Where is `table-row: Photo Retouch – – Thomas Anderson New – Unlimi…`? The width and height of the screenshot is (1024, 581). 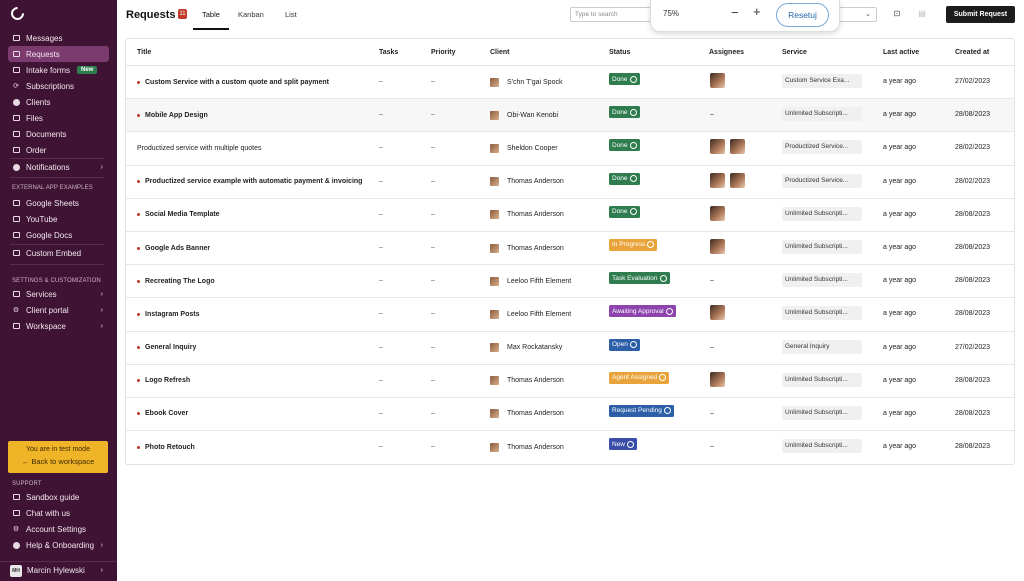 table-row: Photo Retouch – – Thomas Anderson New – Unlimi… is located at coordinates (570, 447).